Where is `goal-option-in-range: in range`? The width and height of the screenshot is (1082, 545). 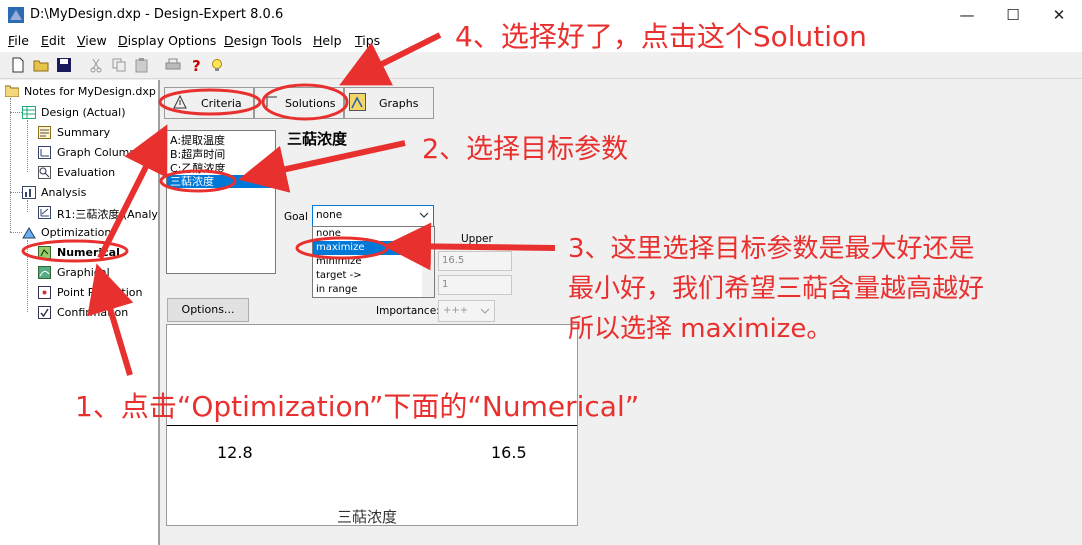
goal-option-in-range: in range is located at coordinates (336, 290).